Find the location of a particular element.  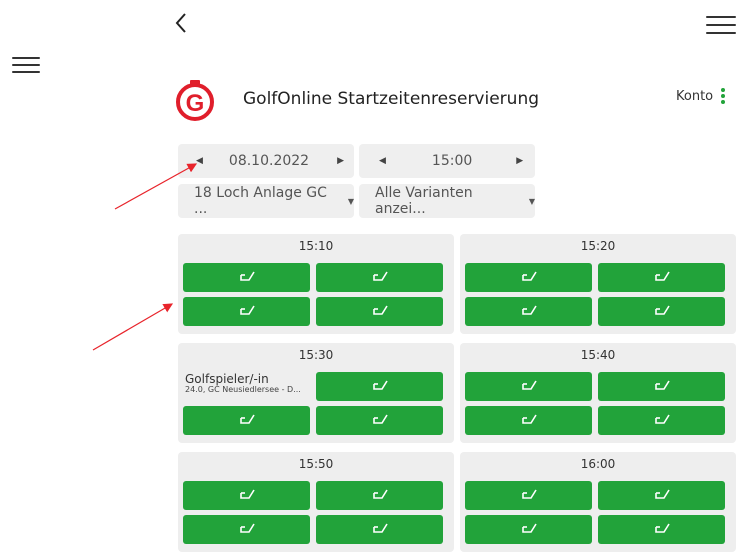

annotation-arrows is located at coordinates (145, 257).